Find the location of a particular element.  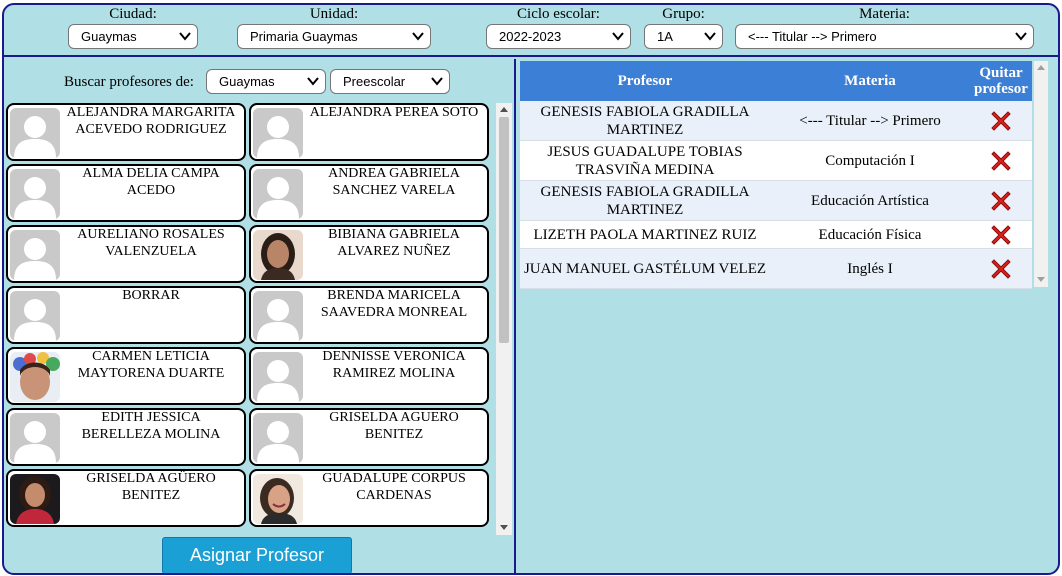

ciudad-label: Ciudad: is located at coordinates (133, 14).